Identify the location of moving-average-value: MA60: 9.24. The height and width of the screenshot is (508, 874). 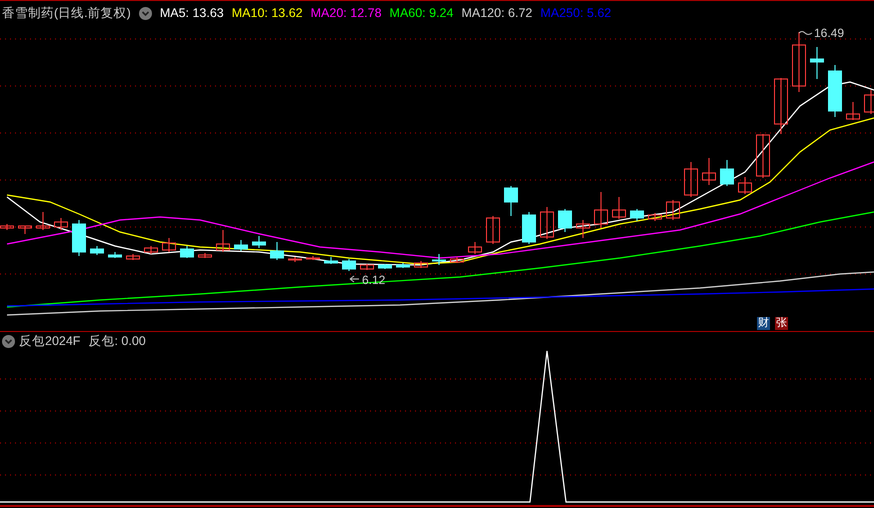
(422, 13).